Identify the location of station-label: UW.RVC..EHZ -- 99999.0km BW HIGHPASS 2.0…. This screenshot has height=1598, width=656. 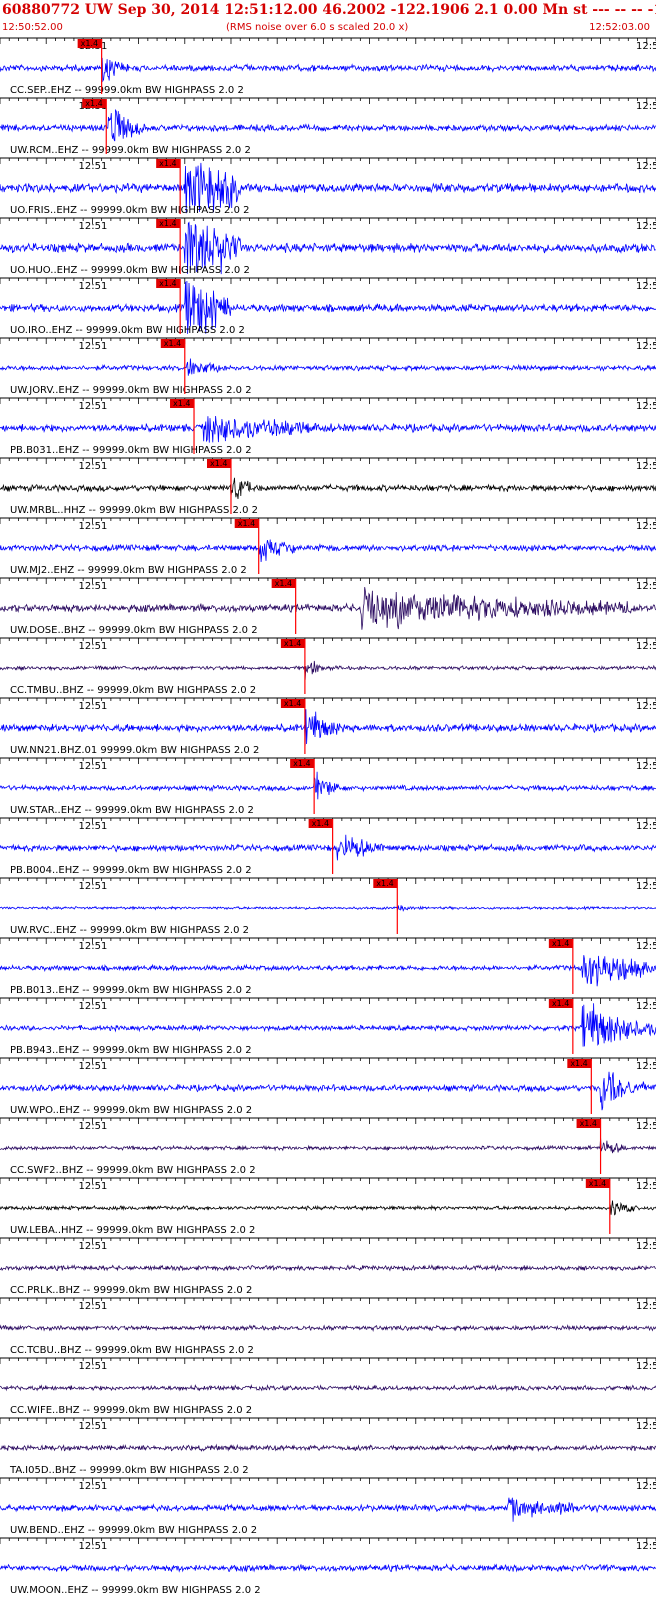
(129, 930).